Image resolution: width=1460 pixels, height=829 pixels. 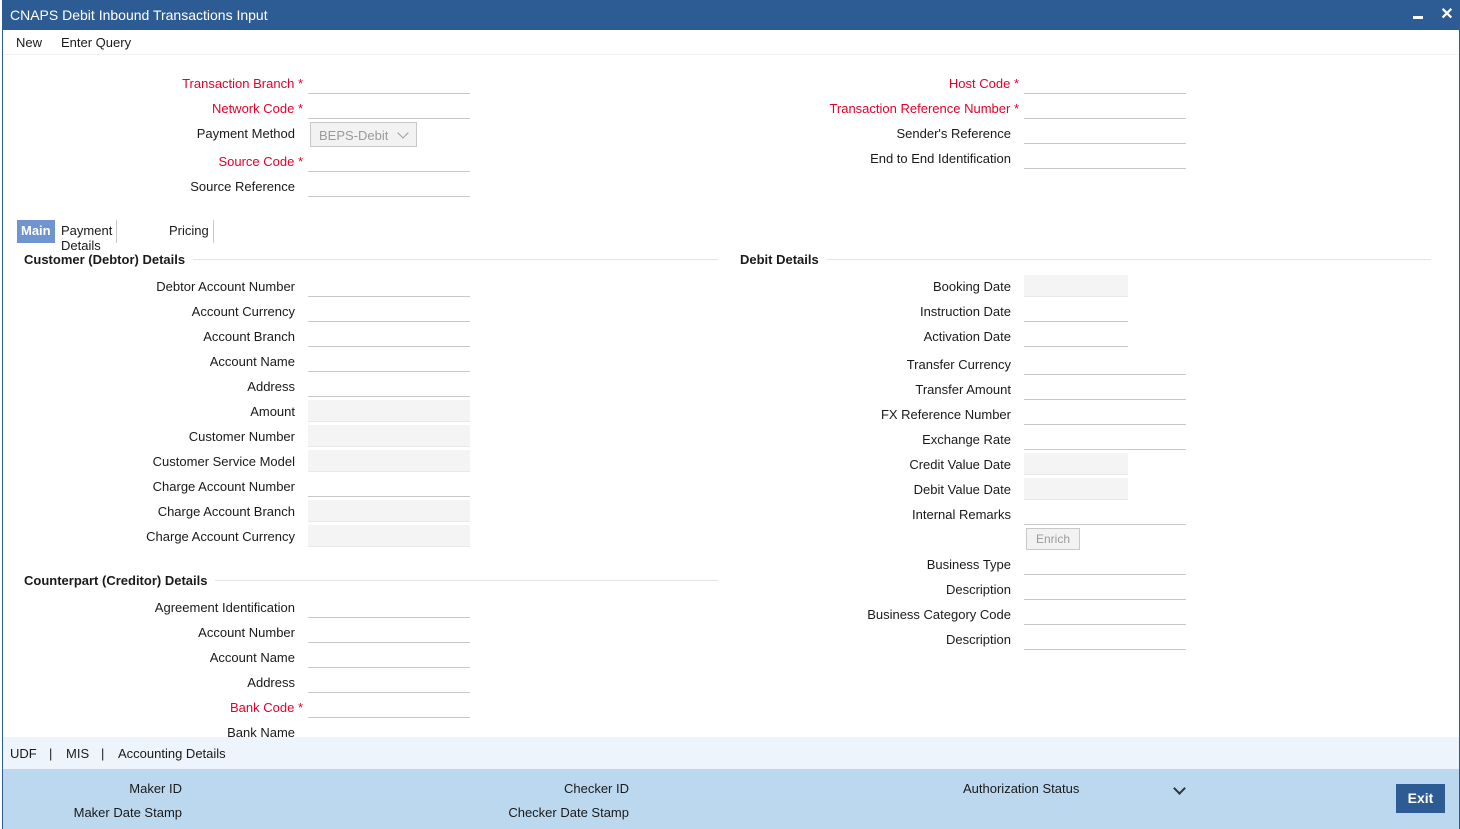 I want to click on accounting-details-link: Accounting Details, so click(x=172, y=753).